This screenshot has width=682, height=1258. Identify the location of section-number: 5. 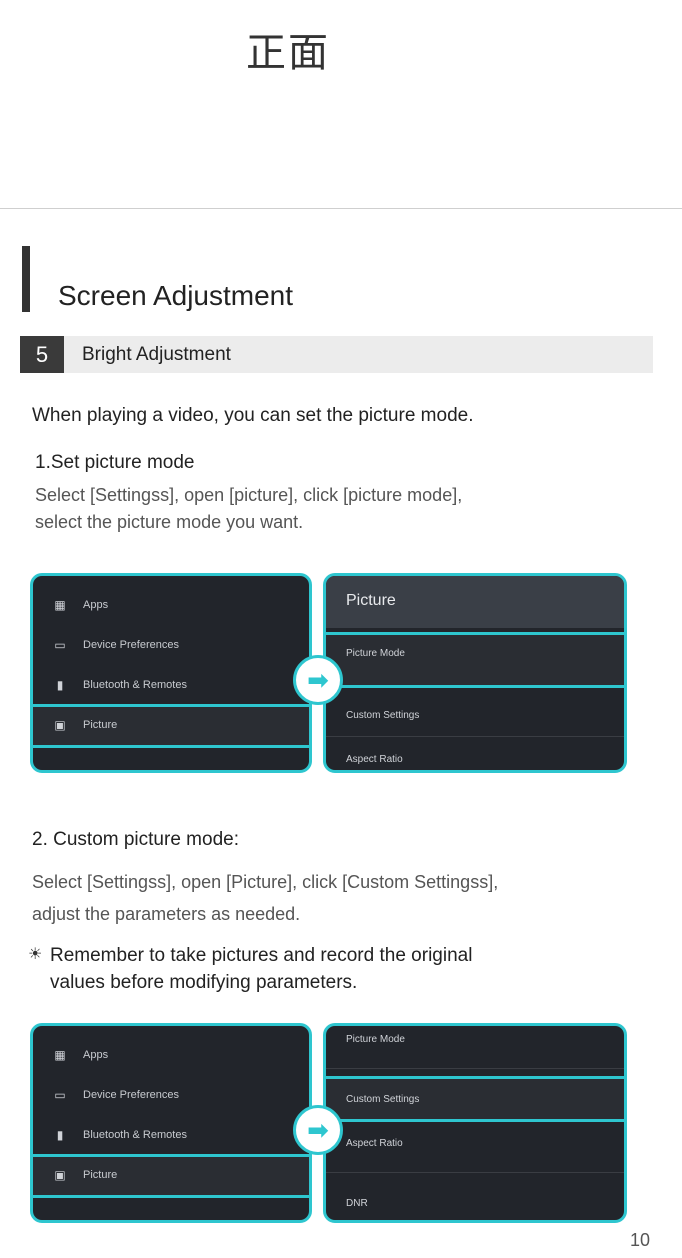
(42, 354).